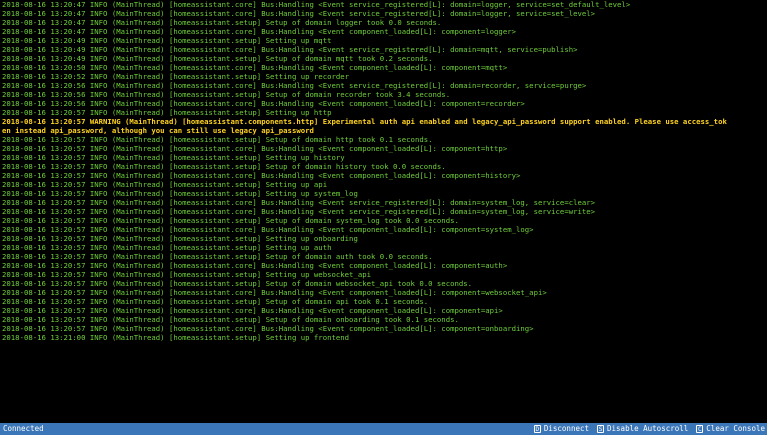 This screenshot has width=767, height=435. What do you see at coordinates (23, 428) in the screenshot?
I see `connection-status: Connected` at bounding box center [23, 428].